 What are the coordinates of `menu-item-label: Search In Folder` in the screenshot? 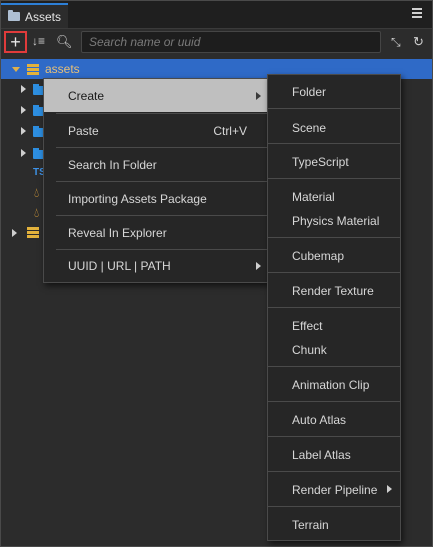 It's located at (112, 164).